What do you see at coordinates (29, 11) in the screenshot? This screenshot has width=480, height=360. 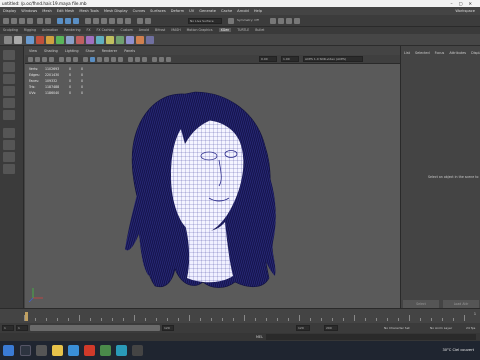 I see `menu-windows: Windows` at bounding box center [29, 11].